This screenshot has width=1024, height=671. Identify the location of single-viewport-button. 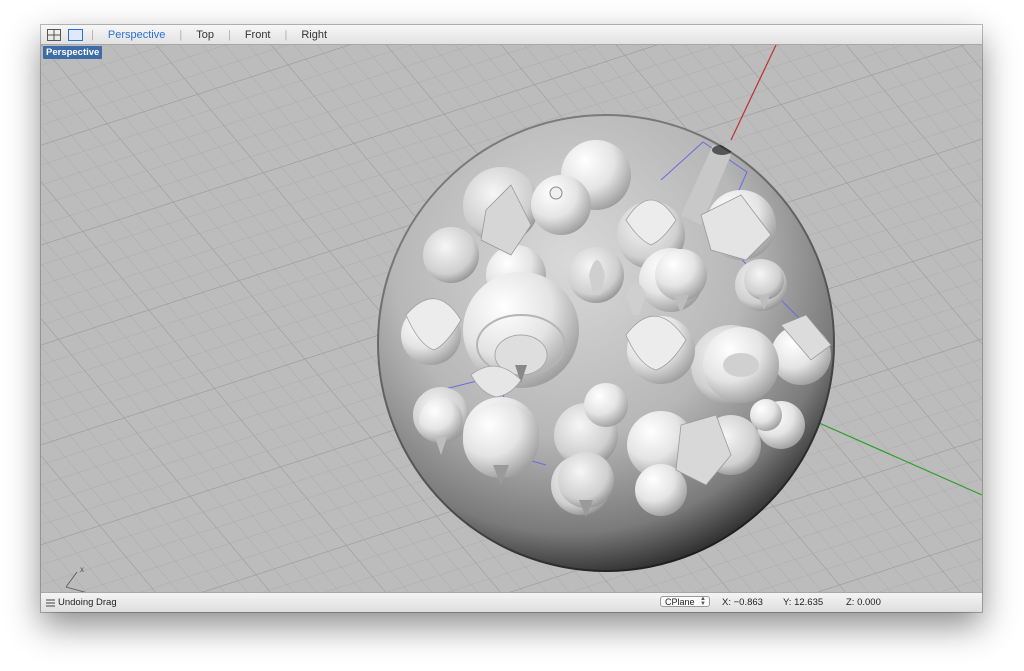
(75, 34).